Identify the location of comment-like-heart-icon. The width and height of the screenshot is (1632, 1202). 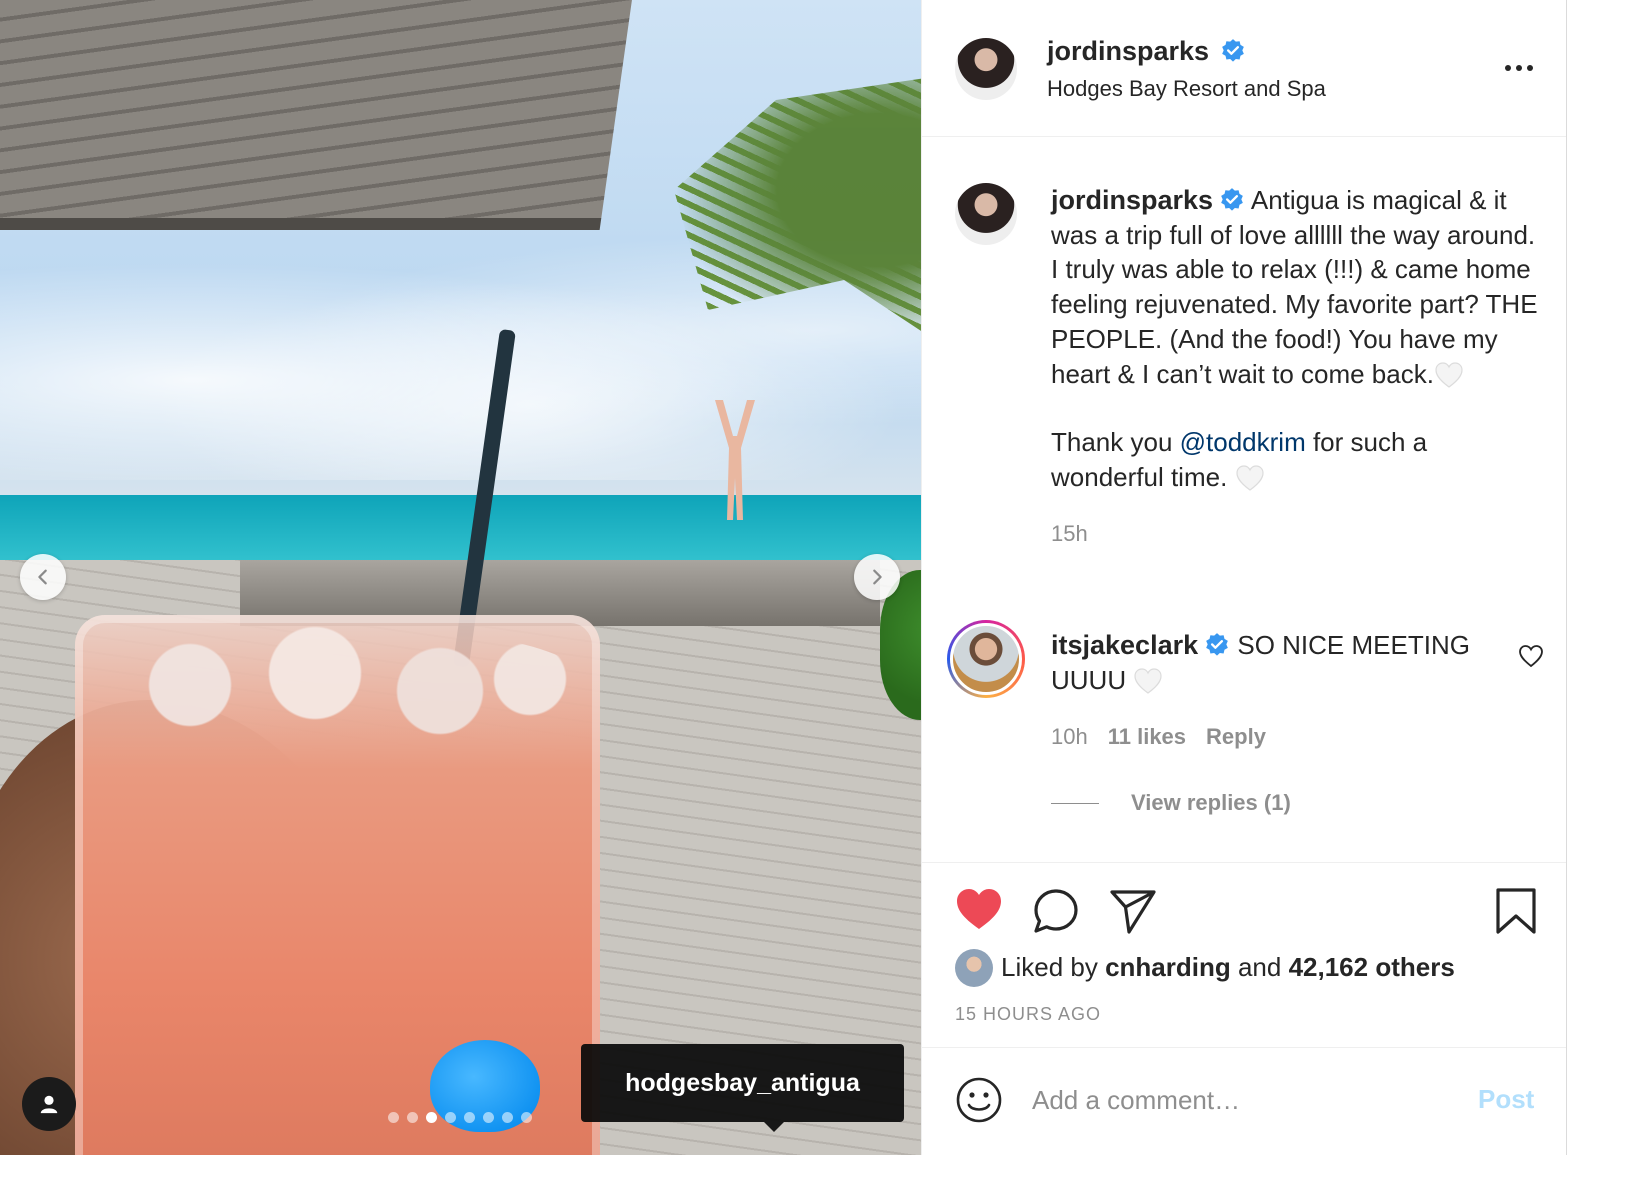
(1531, 656).